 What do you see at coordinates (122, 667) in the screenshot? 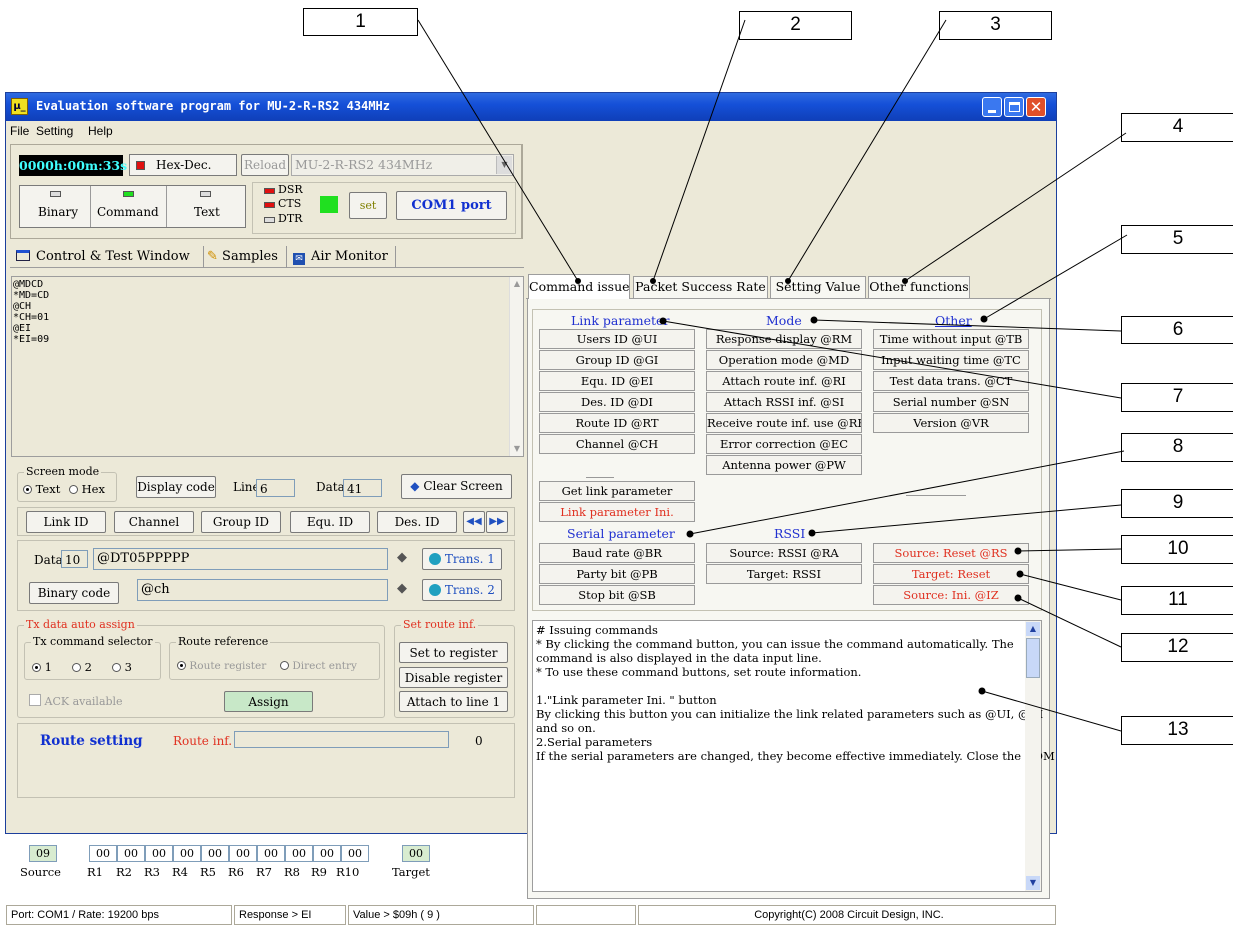
I see `radio-tx-3: 3` at bounding box center [122, 667].